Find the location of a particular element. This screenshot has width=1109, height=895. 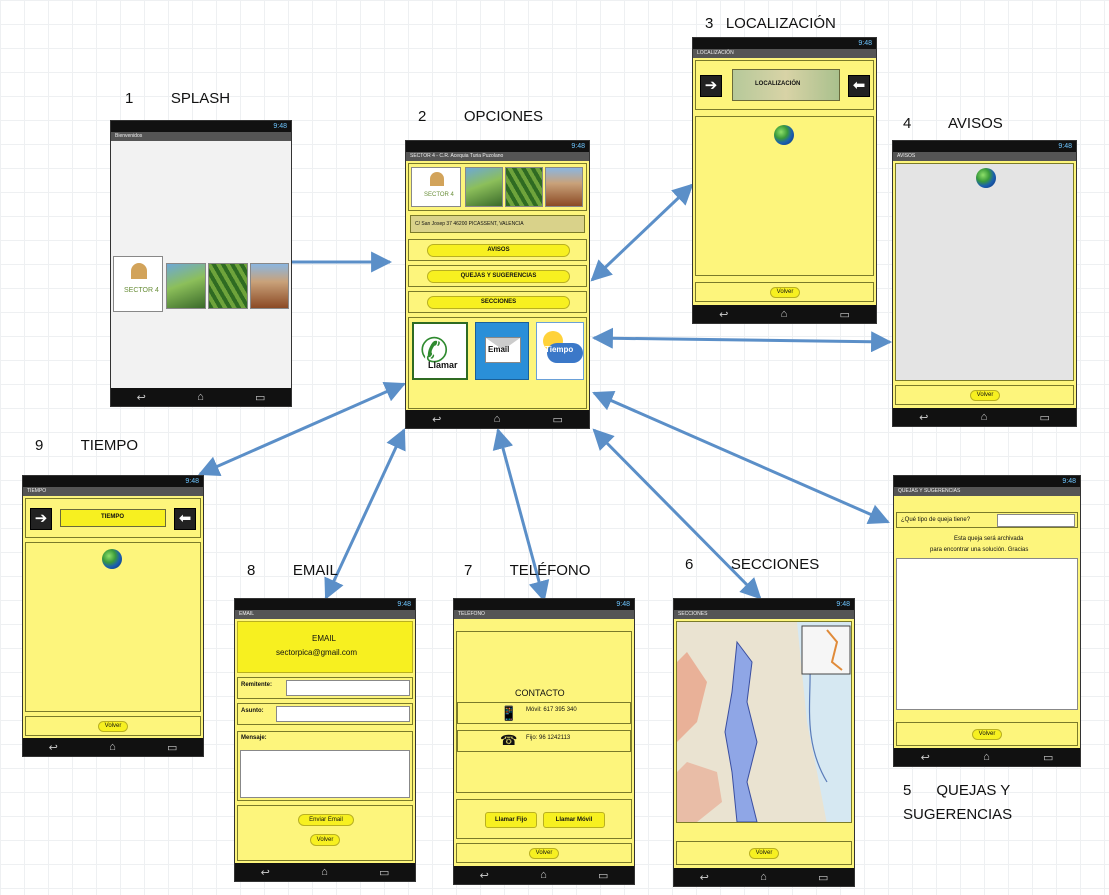

telephone-icon: ☎ is located at coordinates (509, 740).